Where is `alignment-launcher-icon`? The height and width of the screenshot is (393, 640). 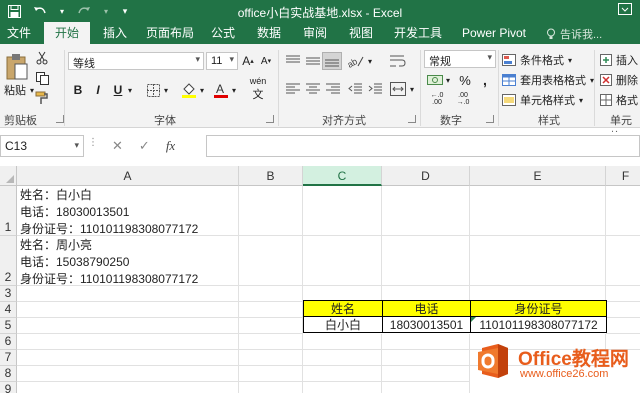
alignment-launcher-icon is located at coordinates (412, 119).